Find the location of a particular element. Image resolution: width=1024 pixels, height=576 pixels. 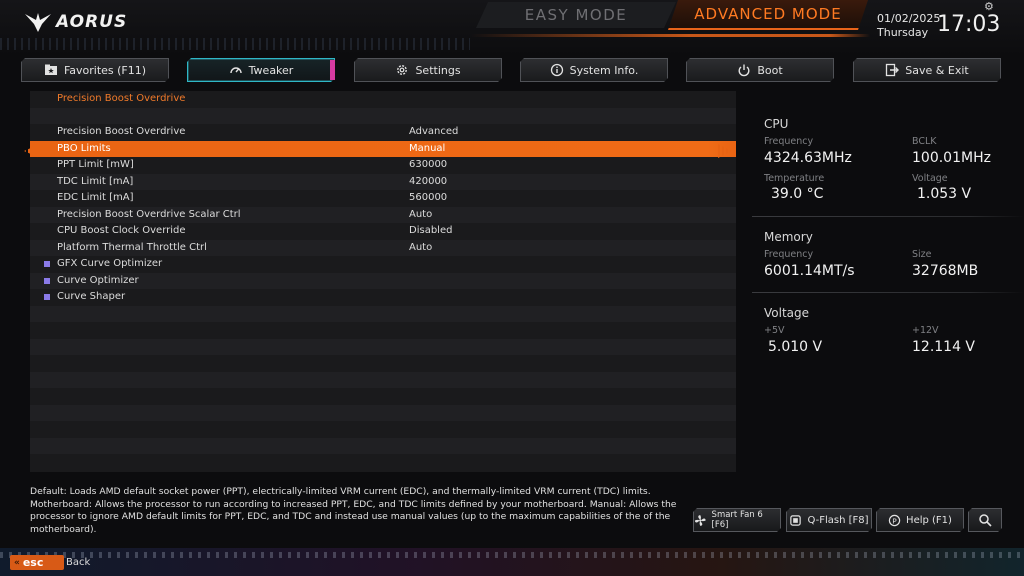

row-label: PPT Limit [mW] is located at coordinates (95, 164).